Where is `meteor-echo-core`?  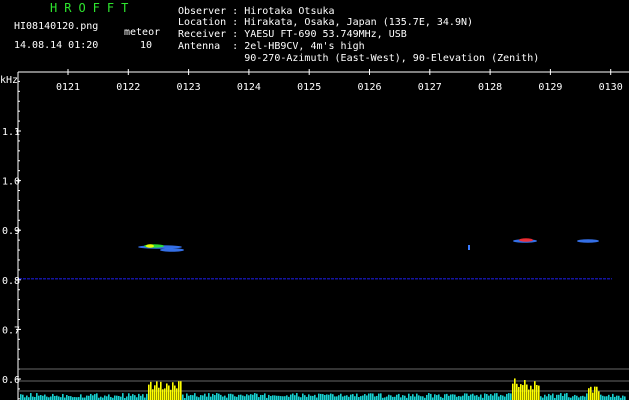
meteor-echo-core is located at coordinates (150, 246).